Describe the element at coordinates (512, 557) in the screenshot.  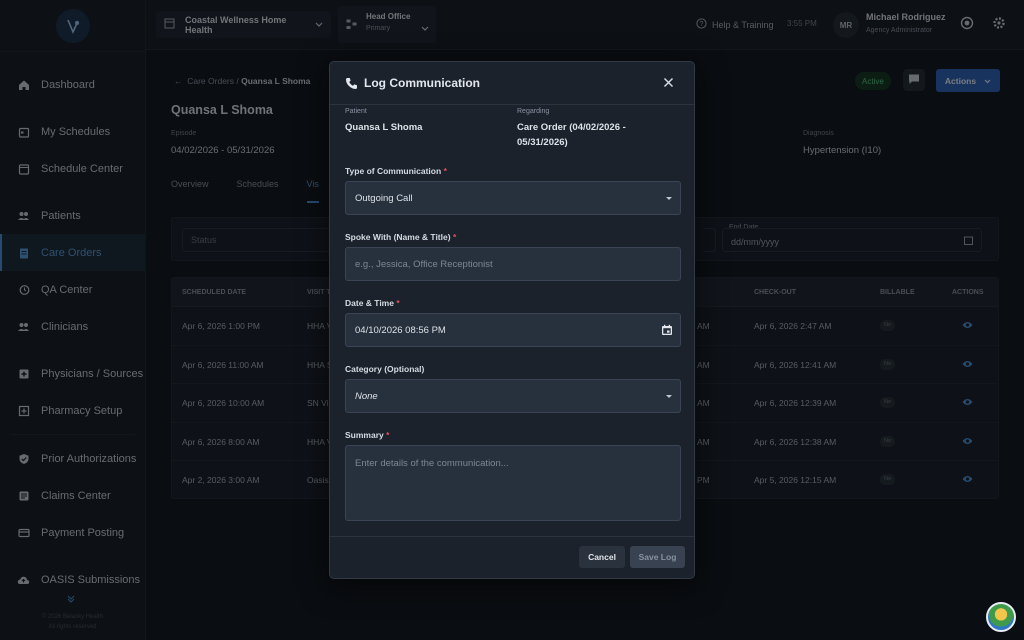
I see `dialog-footer: Cancel Save Log` at that location.